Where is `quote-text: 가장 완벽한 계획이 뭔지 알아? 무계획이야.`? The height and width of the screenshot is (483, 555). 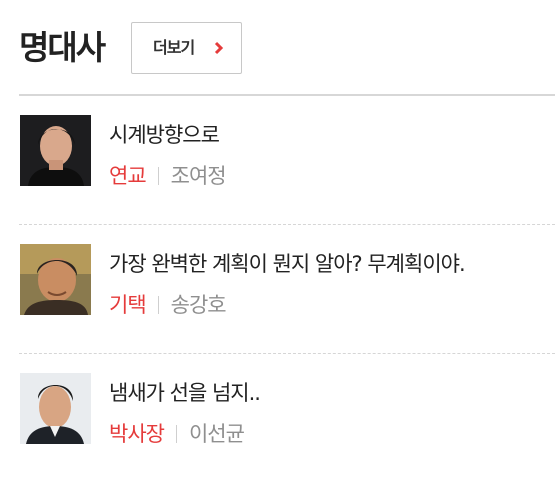
quote-text: 가장 완벽한 계획이 뭔지 알아? 무계획이야. is located at coordinates (287, 264).